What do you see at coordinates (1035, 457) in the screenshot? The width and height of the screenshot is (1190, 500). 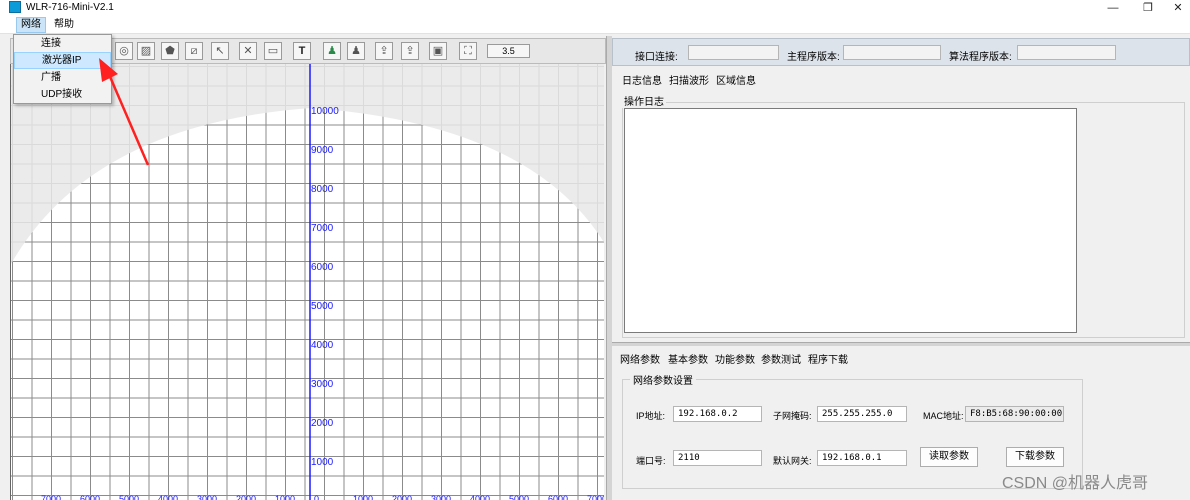 I see `download-params-button: 下载参数` at bounding box center [1035, 457].